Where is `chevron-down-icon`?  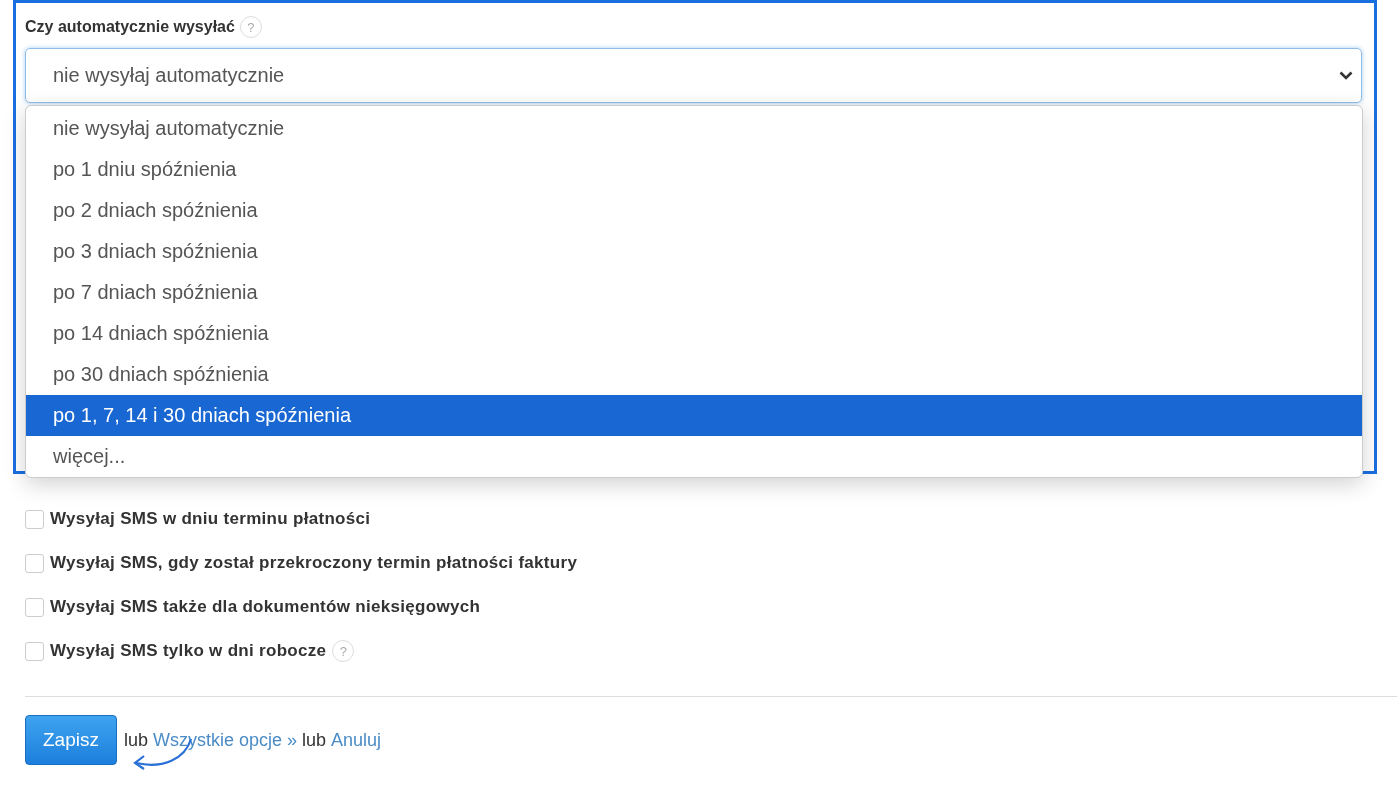 chevron-down-icon is located at coordinates (1346, 75).